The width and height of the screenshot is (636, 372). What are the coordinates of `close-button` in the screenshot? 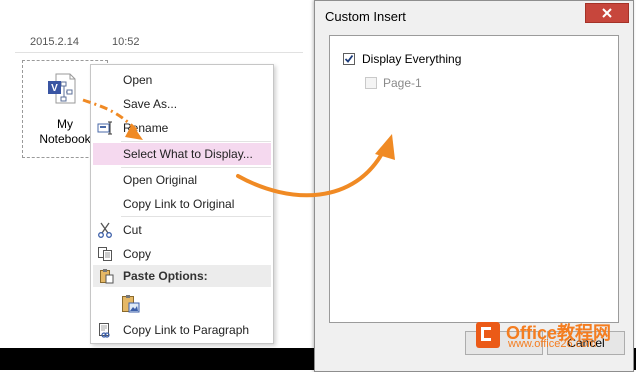 It's located at (607, 13).